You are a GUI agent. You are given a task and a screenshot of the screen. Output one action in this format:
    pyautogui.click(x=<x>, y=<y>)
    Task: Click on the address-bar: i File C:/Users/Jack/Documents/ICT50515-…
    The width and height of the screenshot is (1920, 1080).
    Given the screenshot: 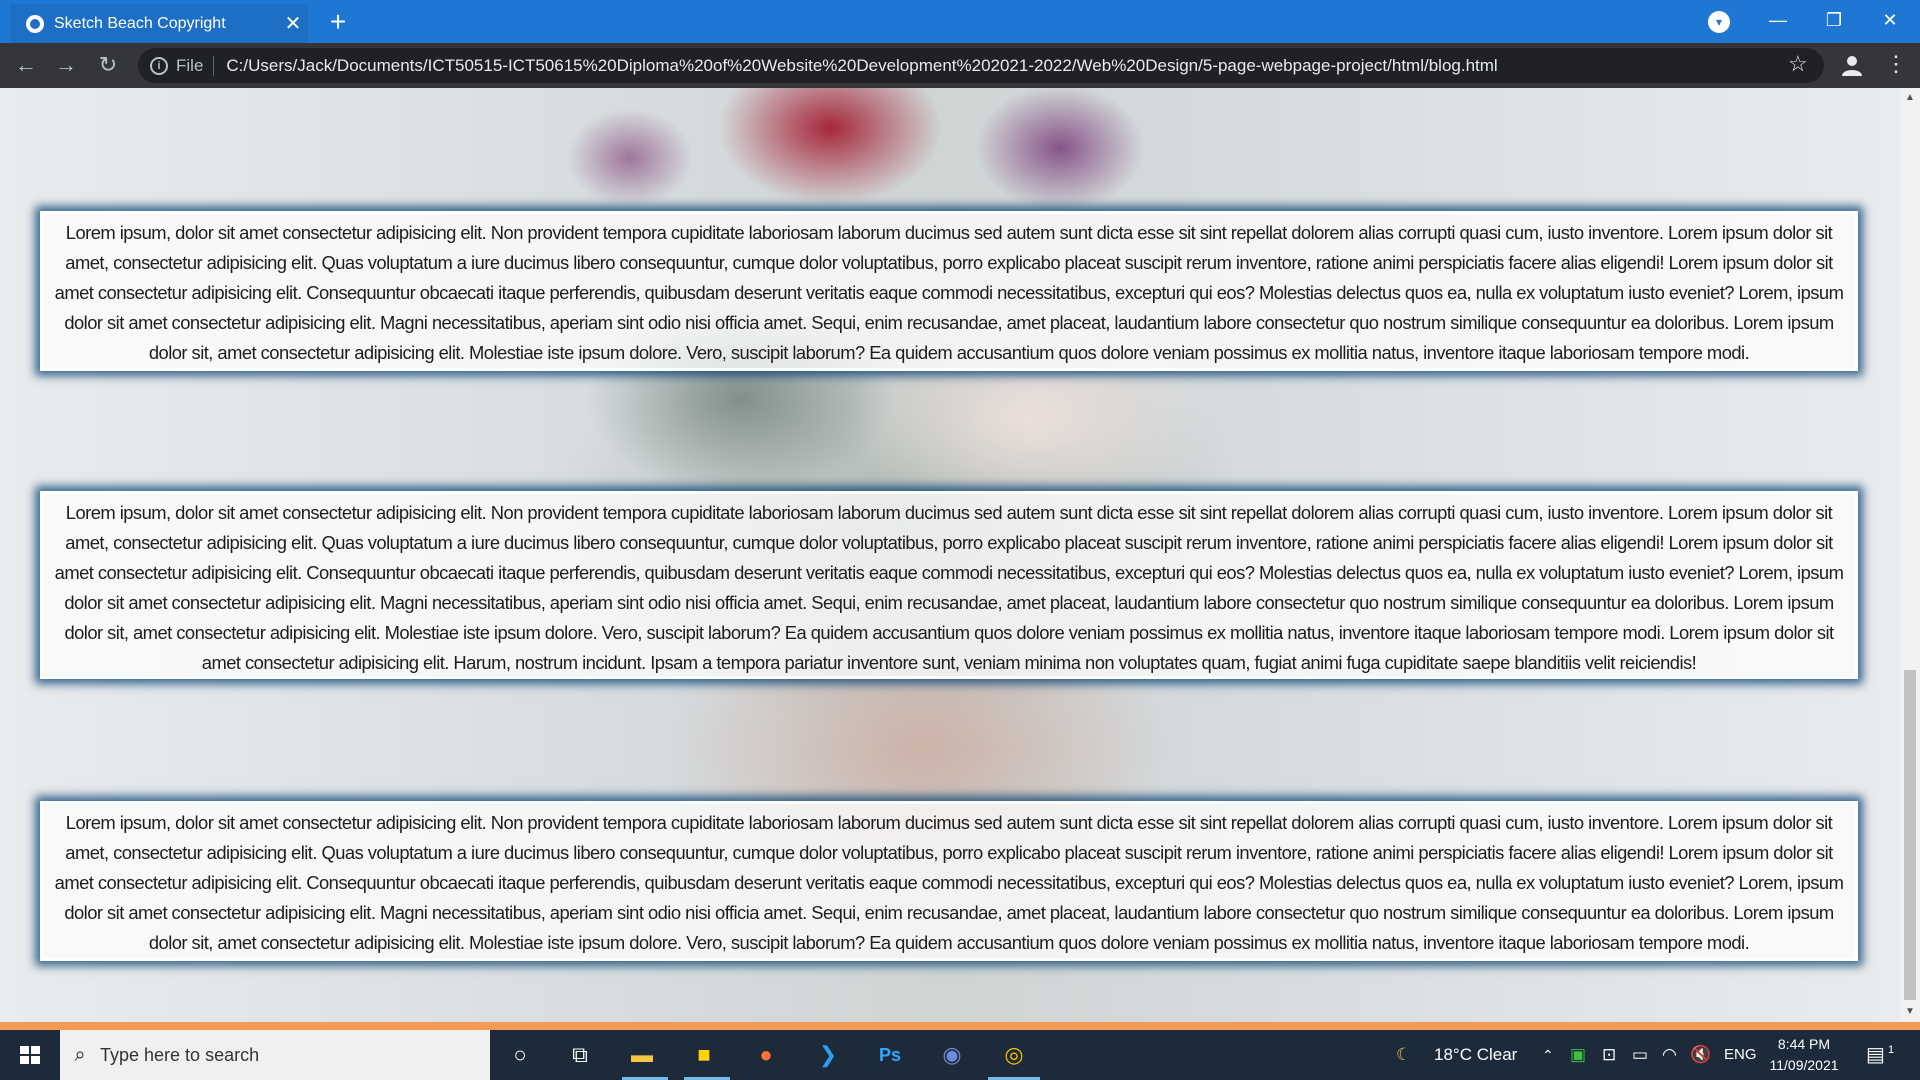 What is the action you would take?
    pyautogui.click(x=981, y=65)
    